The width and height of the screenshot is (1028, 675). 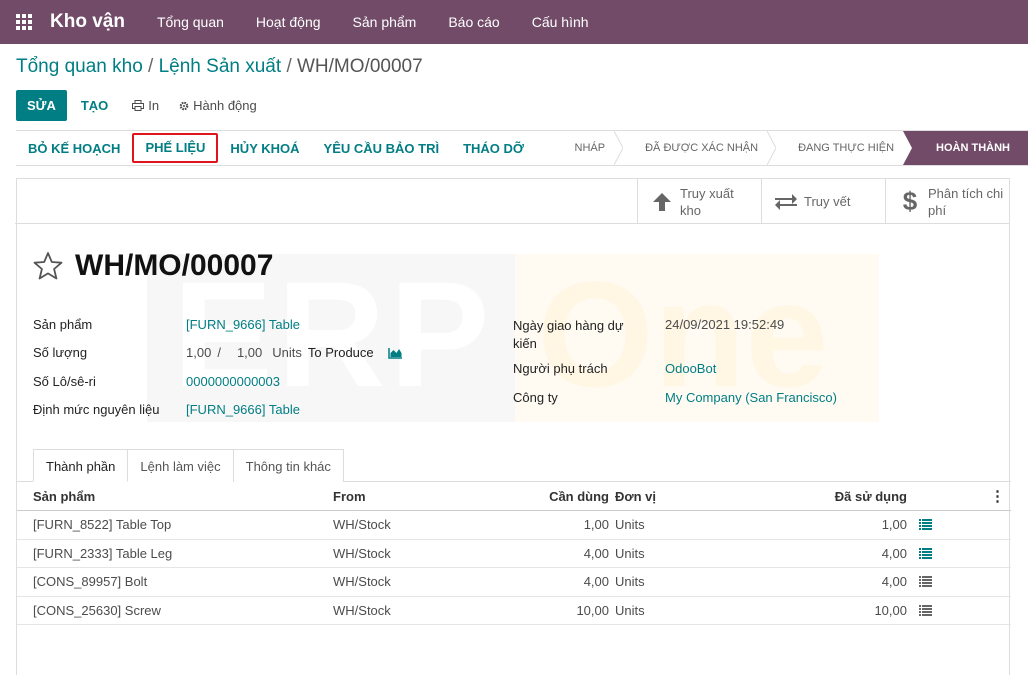 What do you see at coordinates (74, 148) in the screenshot?
I see `unplan-button: BỎ KẾ HOẠCH` at bounding box center [74, 148].